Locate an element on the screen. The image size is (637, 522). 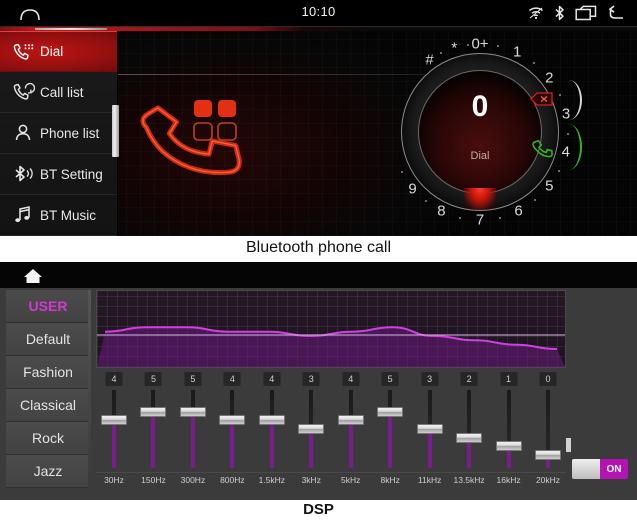
eq-slider-30Hz is located at coordinates (114, 429).